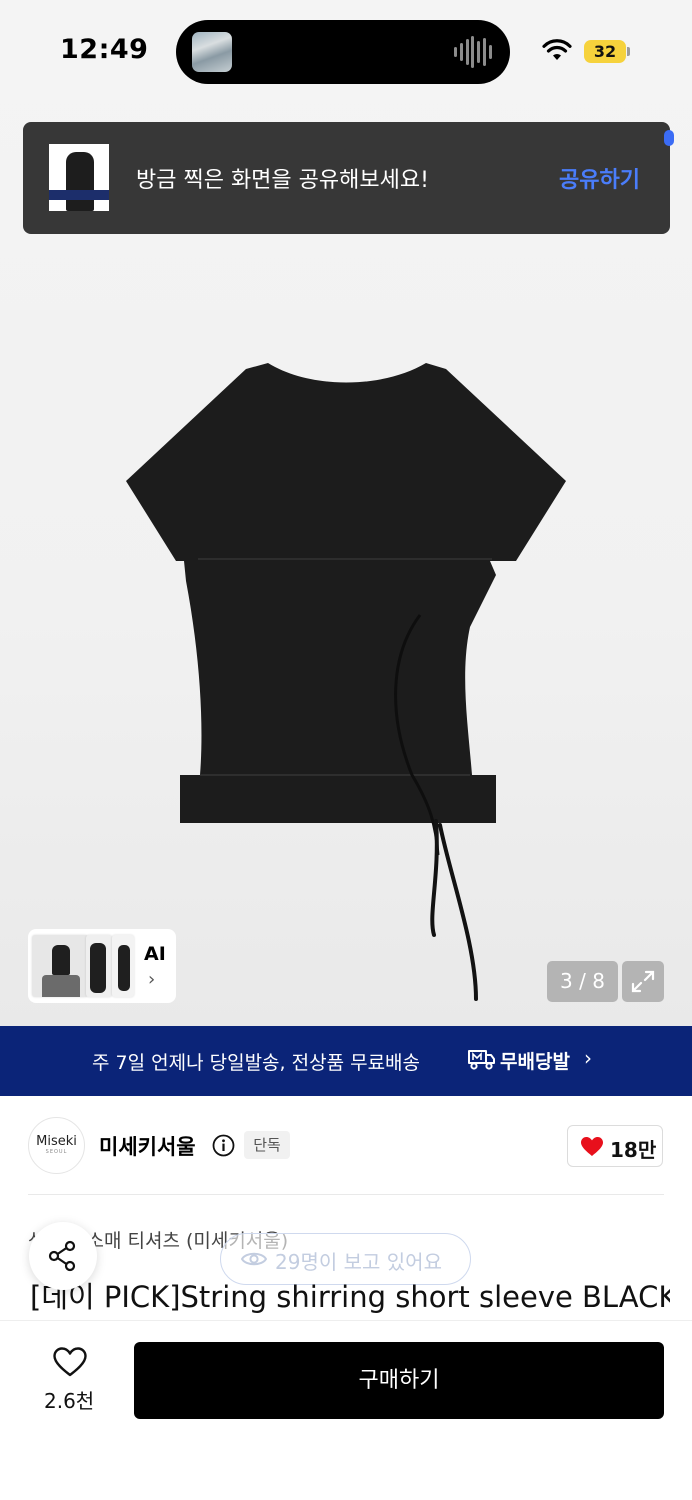  I want to click on heart-filled-icon, so click(592, 1146).